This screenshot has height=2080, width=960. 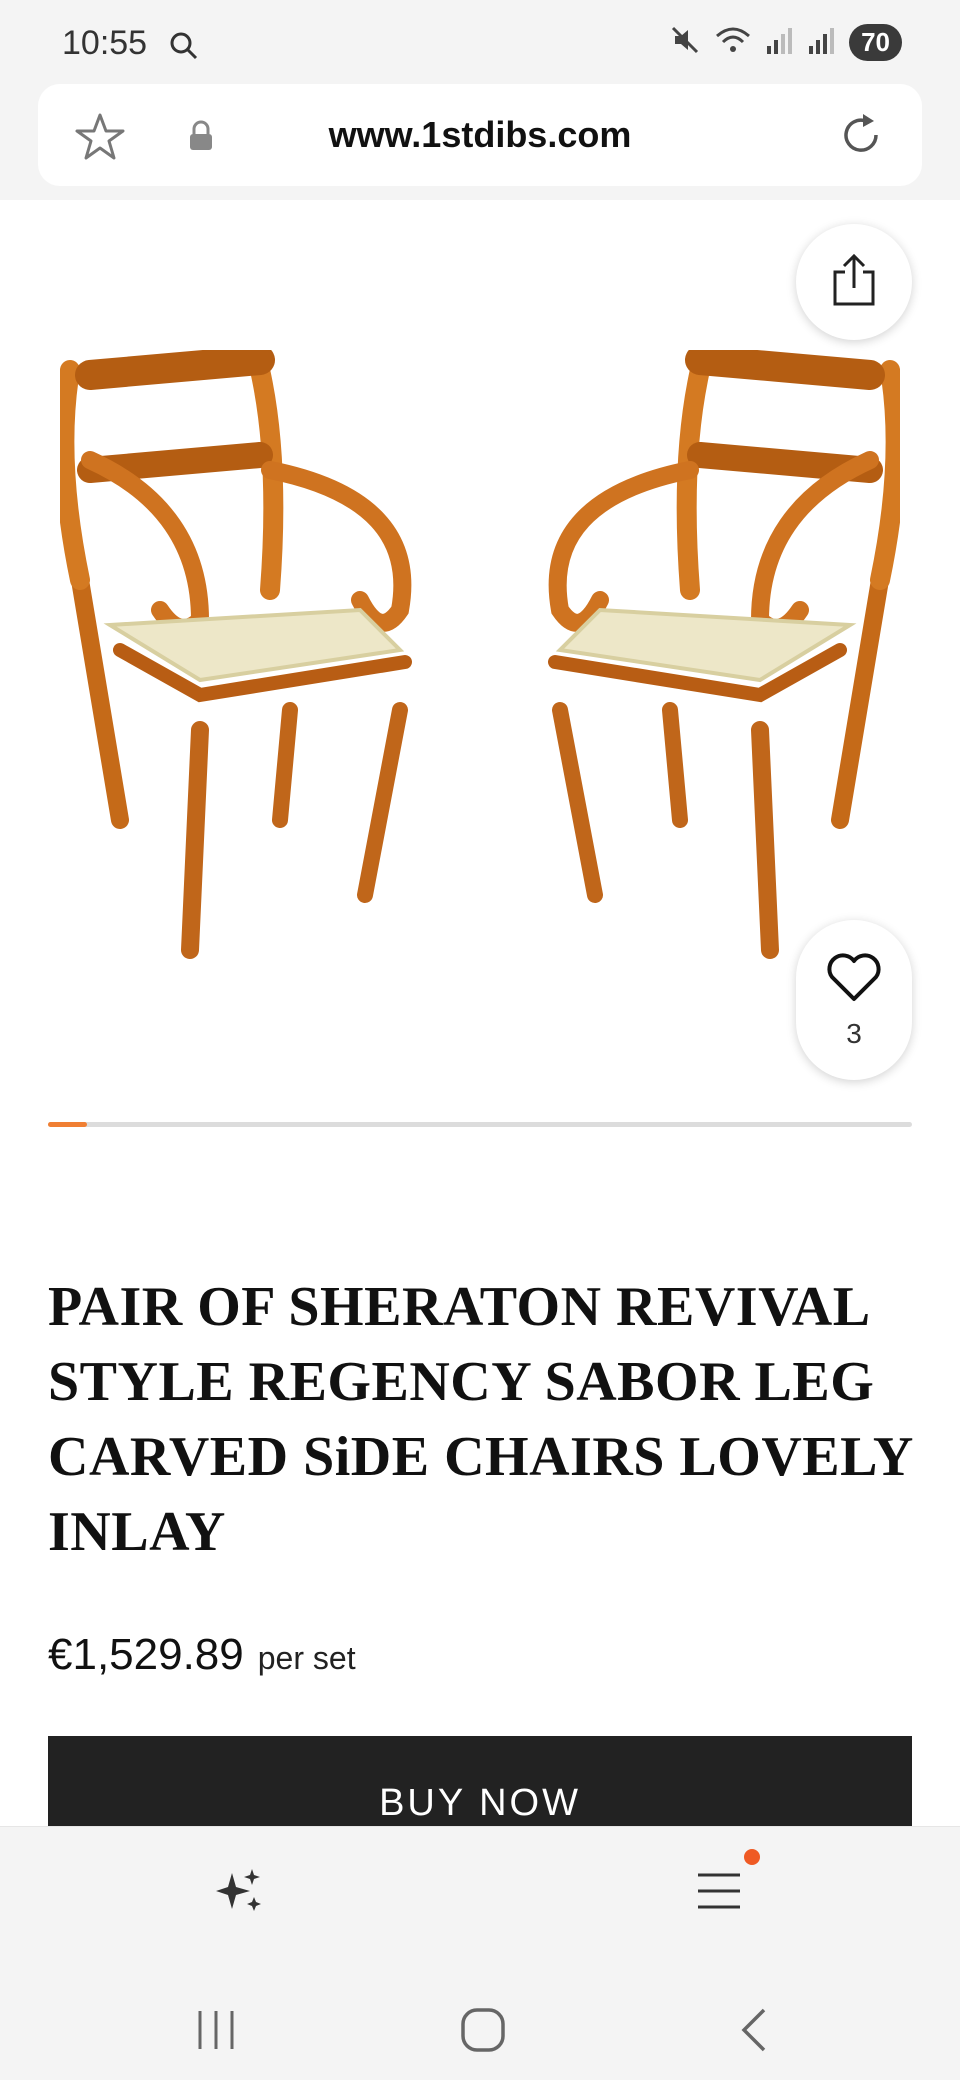 What do you see at coordinates (854, 1033) in the screenshot?
I see `favorite-count: 3` at bounding box center [854, 1033].